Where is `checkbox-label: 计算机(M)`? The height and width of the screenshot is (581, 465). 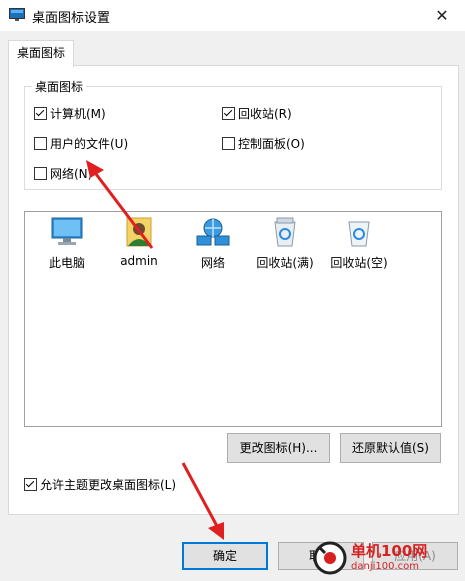 checkbox-label: 计算机(M) is located at coordinates (78, 113).